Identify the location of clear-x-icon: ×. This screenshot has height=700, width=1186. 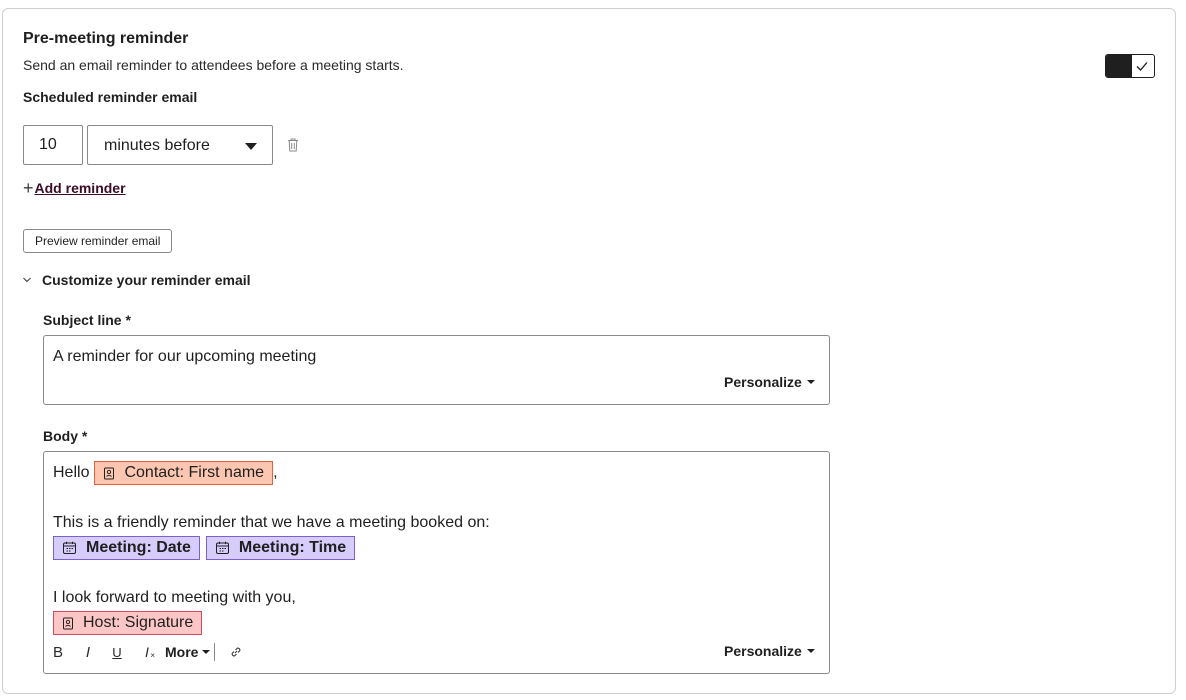
(152, 655).